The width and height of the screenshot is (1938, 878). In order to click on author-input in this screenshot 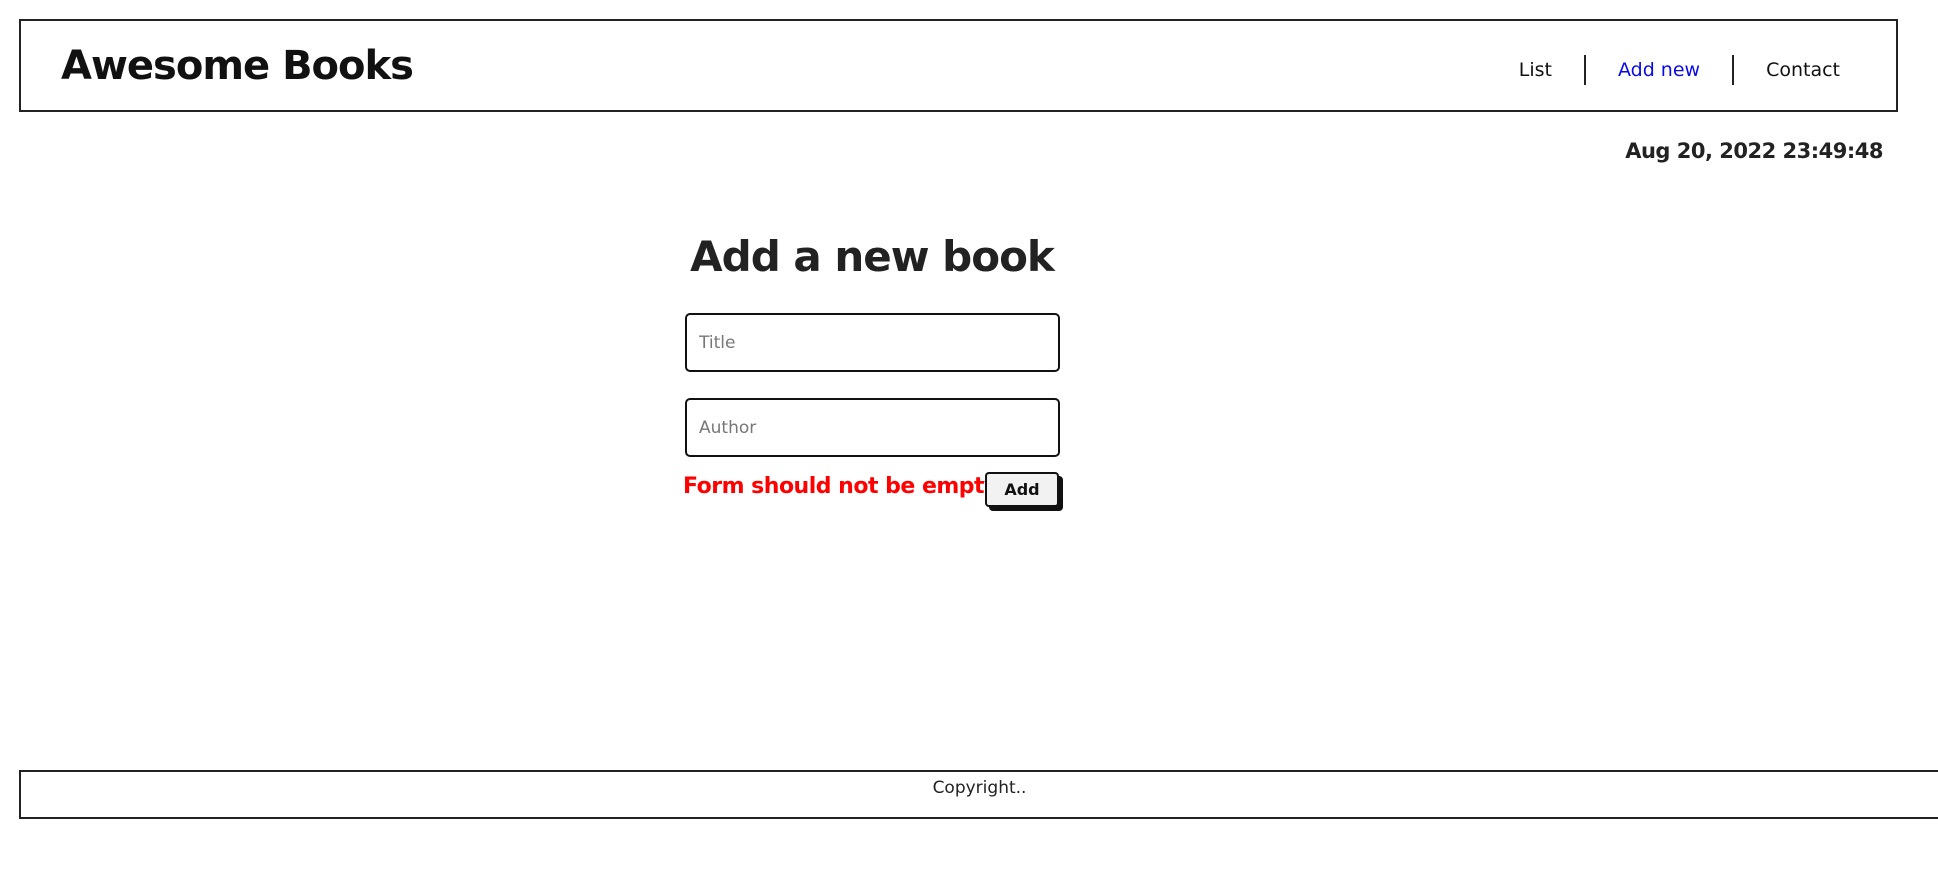, I will do `click(872, 427)`.